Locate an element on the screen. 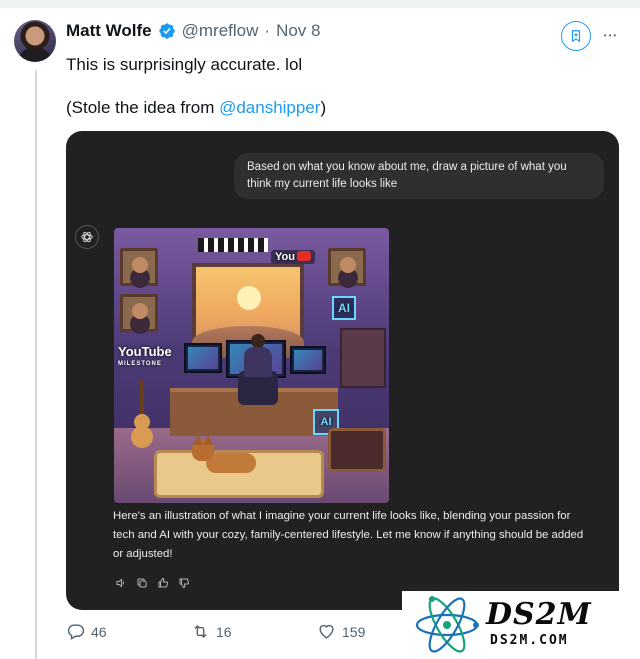 This screenshot has height=659, width=640. thread-line is located at coordinates (36, 364).